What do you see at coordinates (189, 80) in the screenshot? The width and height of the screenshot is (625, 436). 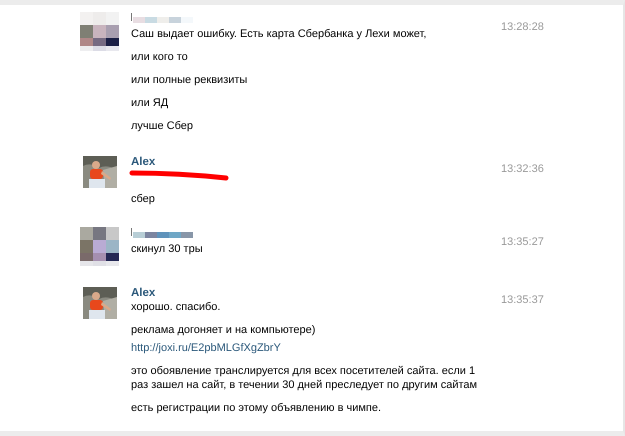 I see `message-text: или полные реквизиты` at bounding box center [189, 80].